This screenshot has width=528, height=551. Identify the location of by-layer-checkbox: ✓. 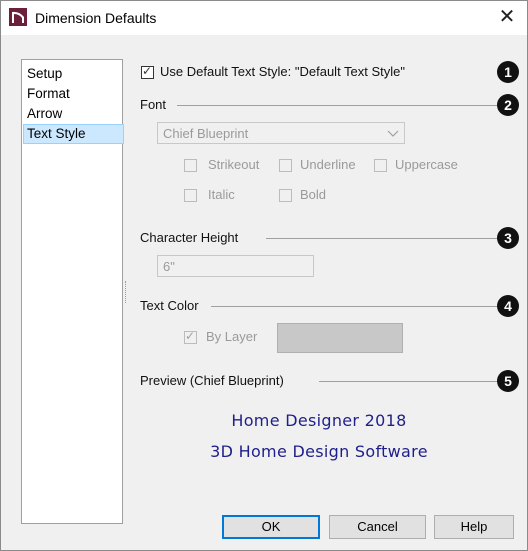
(190, 336).